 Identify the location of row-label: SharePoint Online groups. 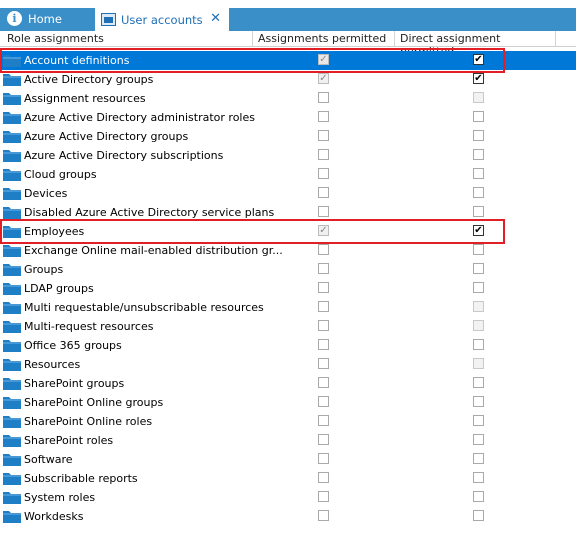
(94, 402).